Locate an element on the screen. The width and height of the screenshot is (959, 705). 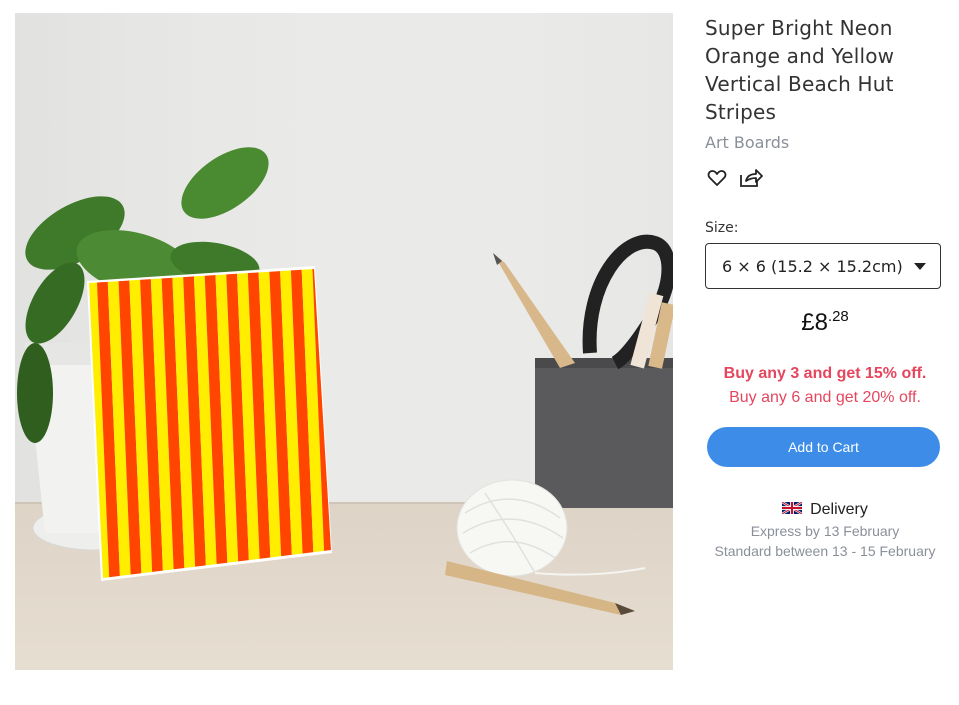
heart-icon is located at coordinates (717, 178).